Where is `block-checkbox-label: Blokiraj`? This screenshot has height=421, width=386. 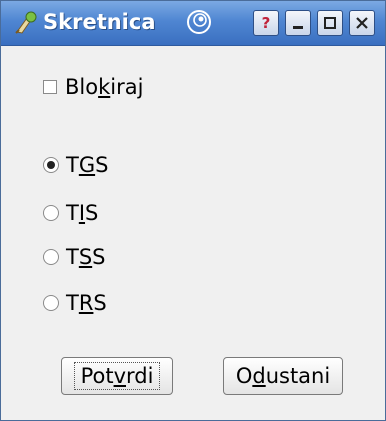
block-checkbox-label: Blokiraj is located at coordinates (104, 87).